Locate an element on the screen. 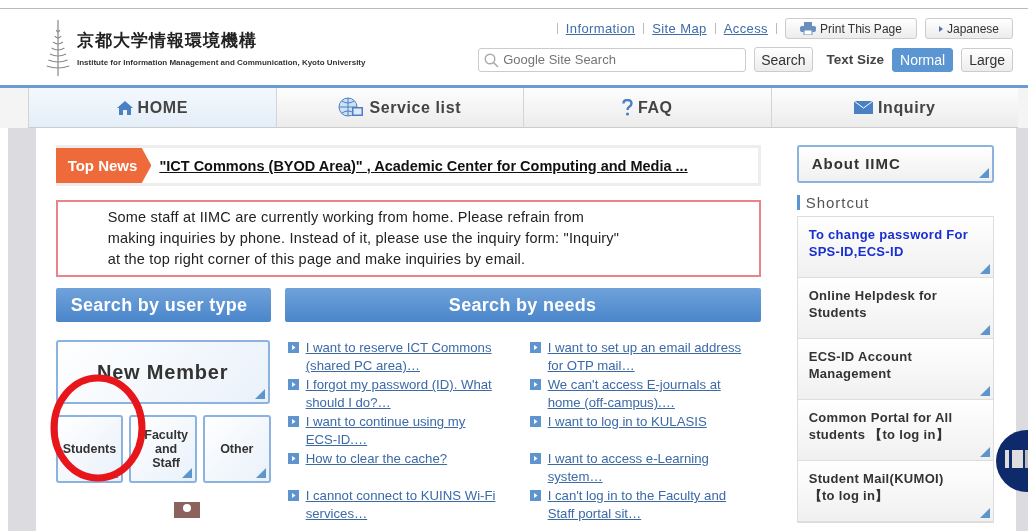 The height and width of the screenshot is (531, 1028). question-icon is located at coordinates (627, 107).